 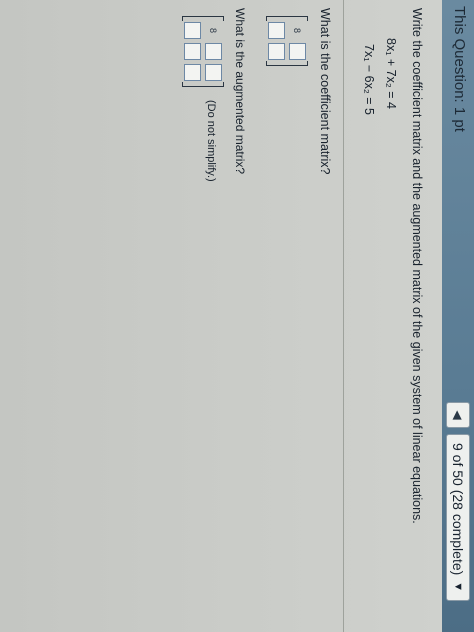 What do you see at coordinates (458, 587) in the screenshot?
I see `caret-down-icon: ▼` at bounding box center [458, 587].